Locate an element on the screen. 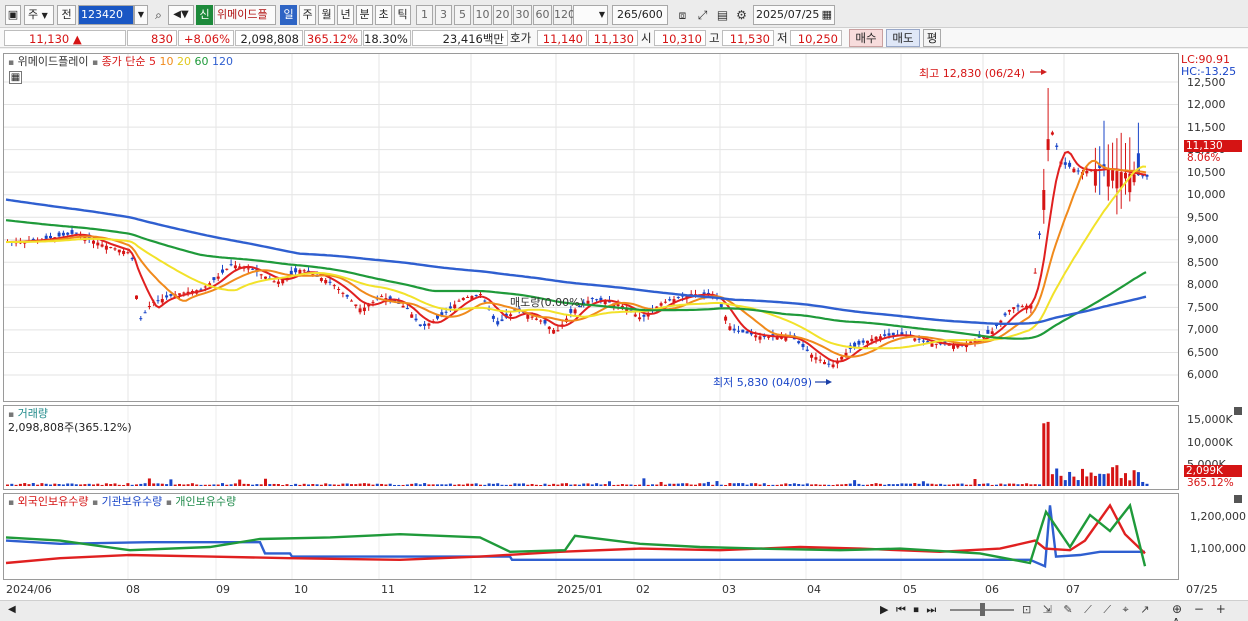 The image size is (1248, 621). stock-code-input: 123420 is located at coordinates (106, 15).